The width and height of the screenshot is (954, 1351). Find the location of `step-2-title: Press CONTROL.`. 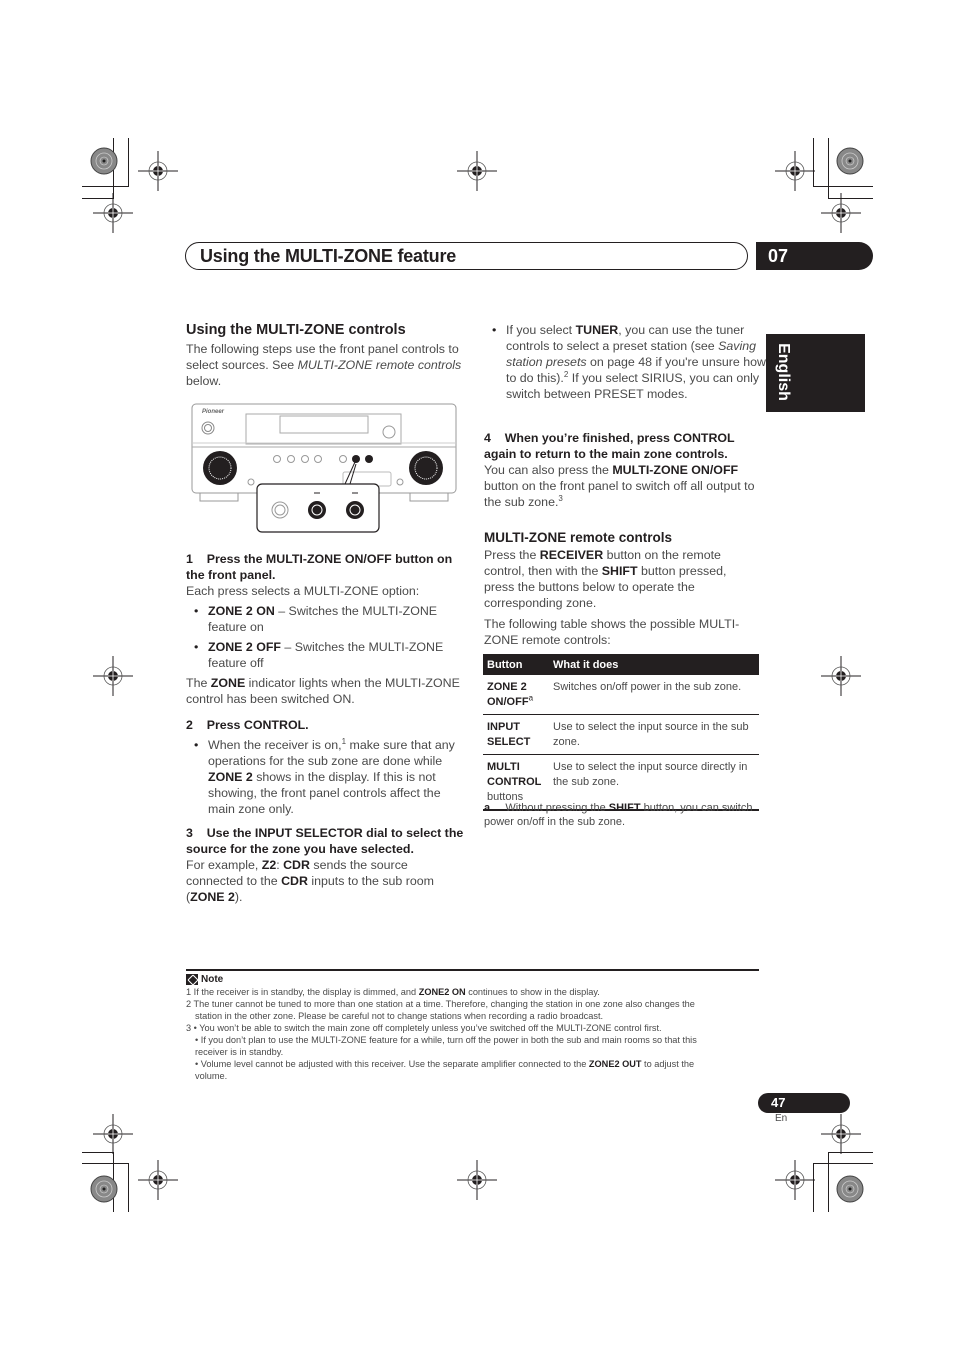

step-2-title: Press CONTROL. is located at coordinates (257, 725).